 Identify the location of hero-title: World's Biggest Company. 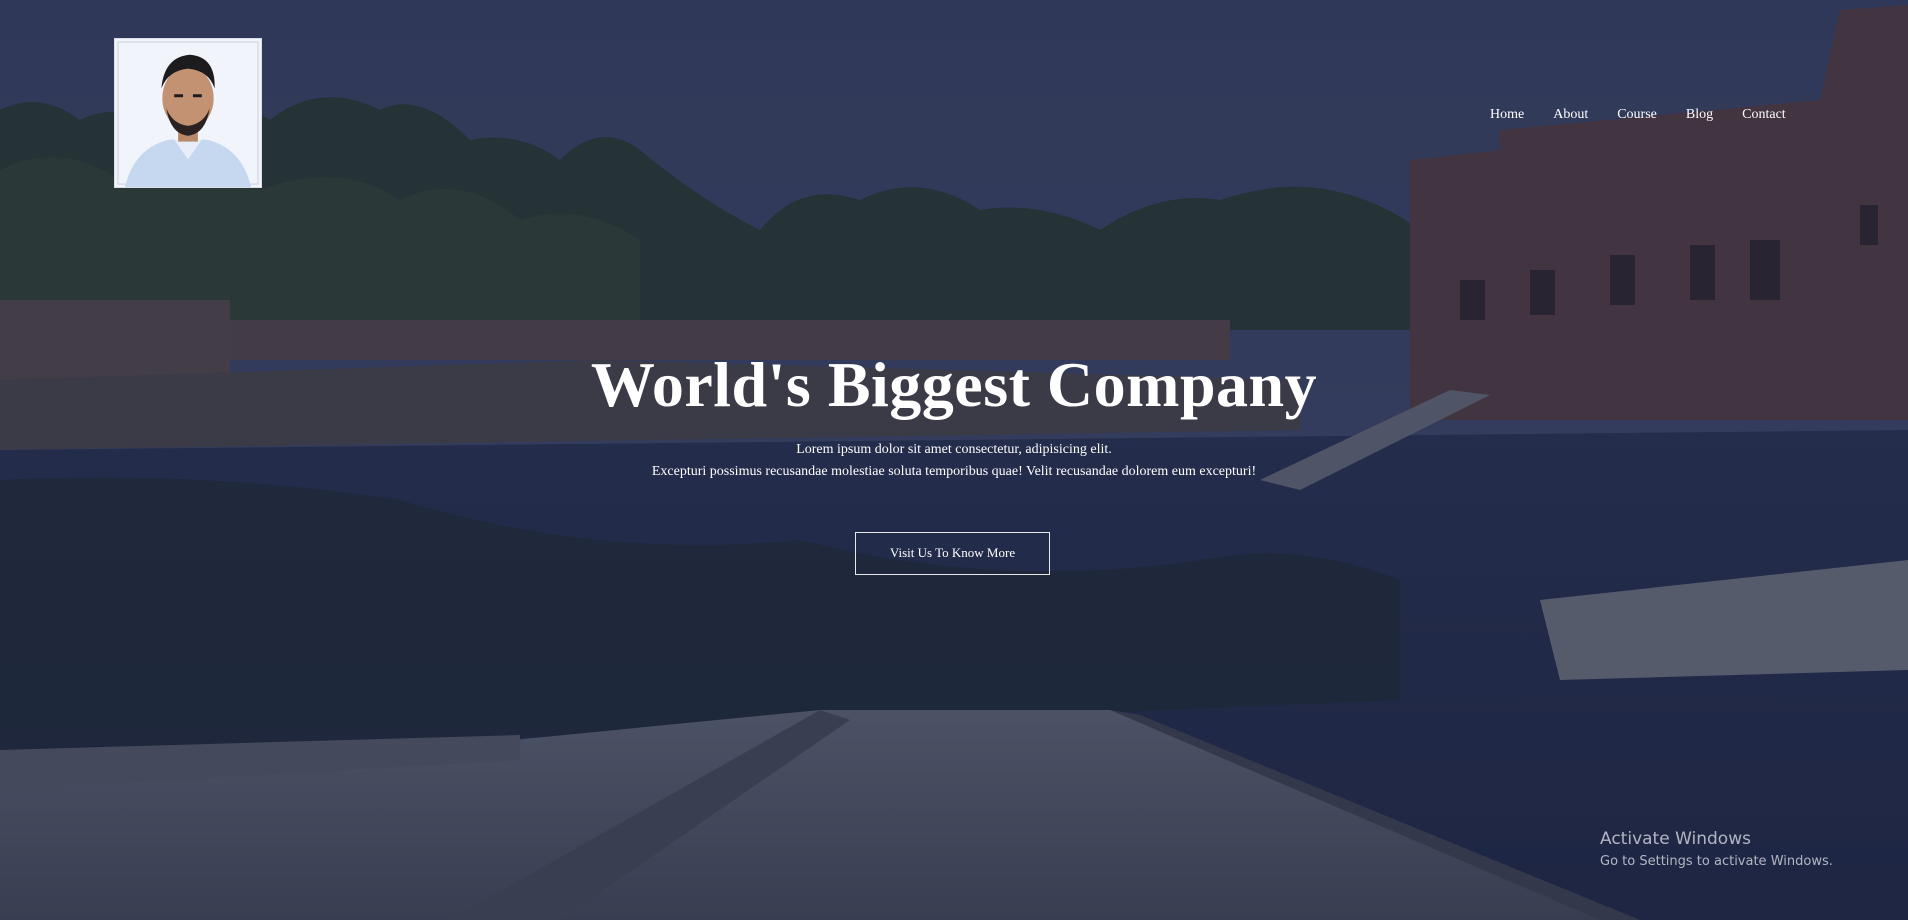
(954, 384).